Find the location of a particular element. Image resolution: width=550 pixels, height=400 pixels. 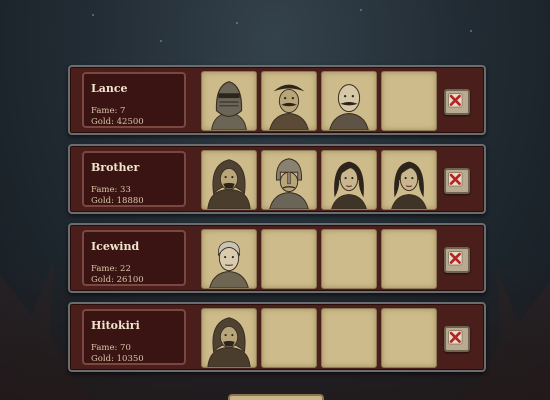

player-name: Icewind is located at coordinates (115, 246).